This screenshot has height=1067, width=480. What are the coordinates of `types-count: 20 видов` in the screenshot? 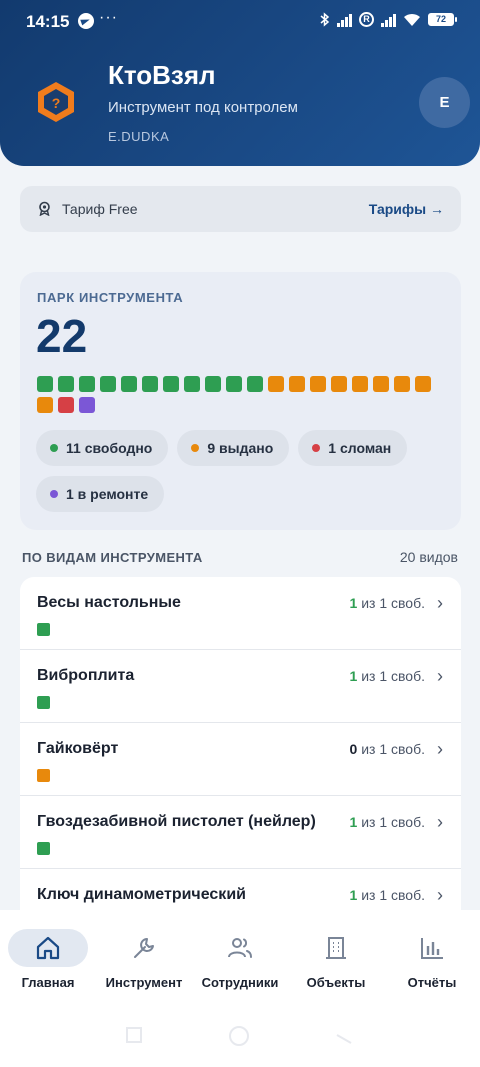 It's located at (428, 557).